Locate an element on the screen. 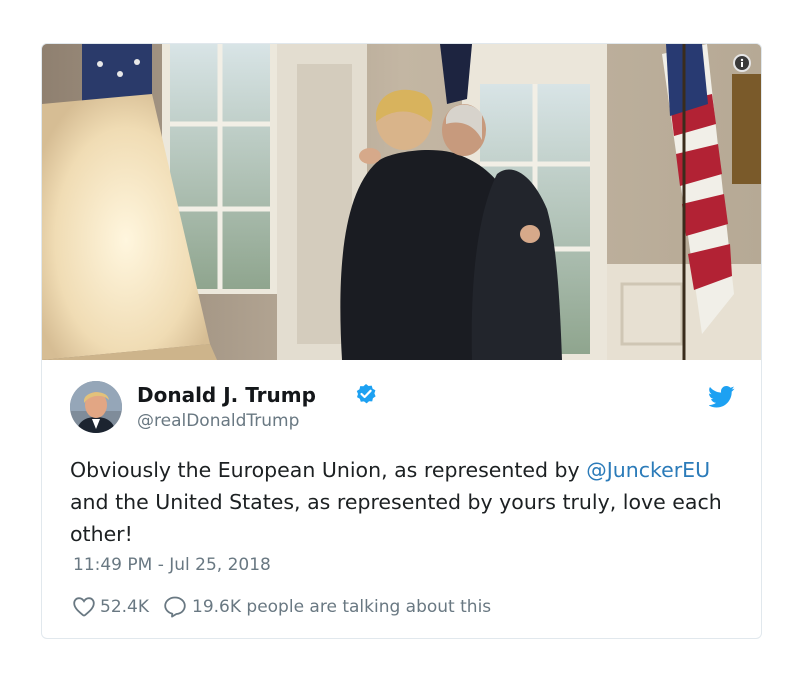 The image size is (800, 677). talking-count: 19.6K people are talking about this is located at coordinates (341, 607).